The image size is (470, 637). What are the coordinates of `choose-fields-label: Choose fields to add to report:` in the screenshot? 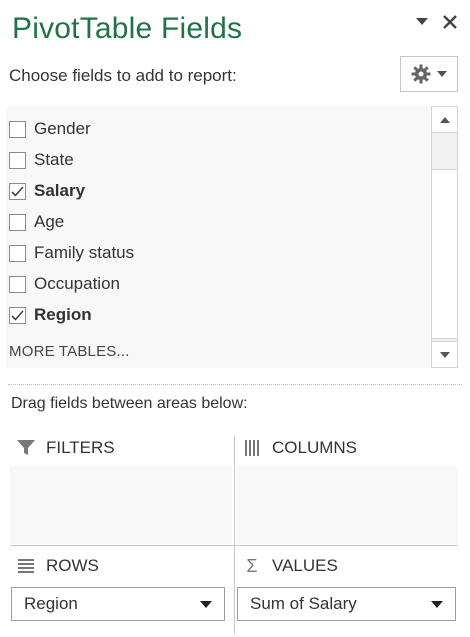 It's located at (123, 75).